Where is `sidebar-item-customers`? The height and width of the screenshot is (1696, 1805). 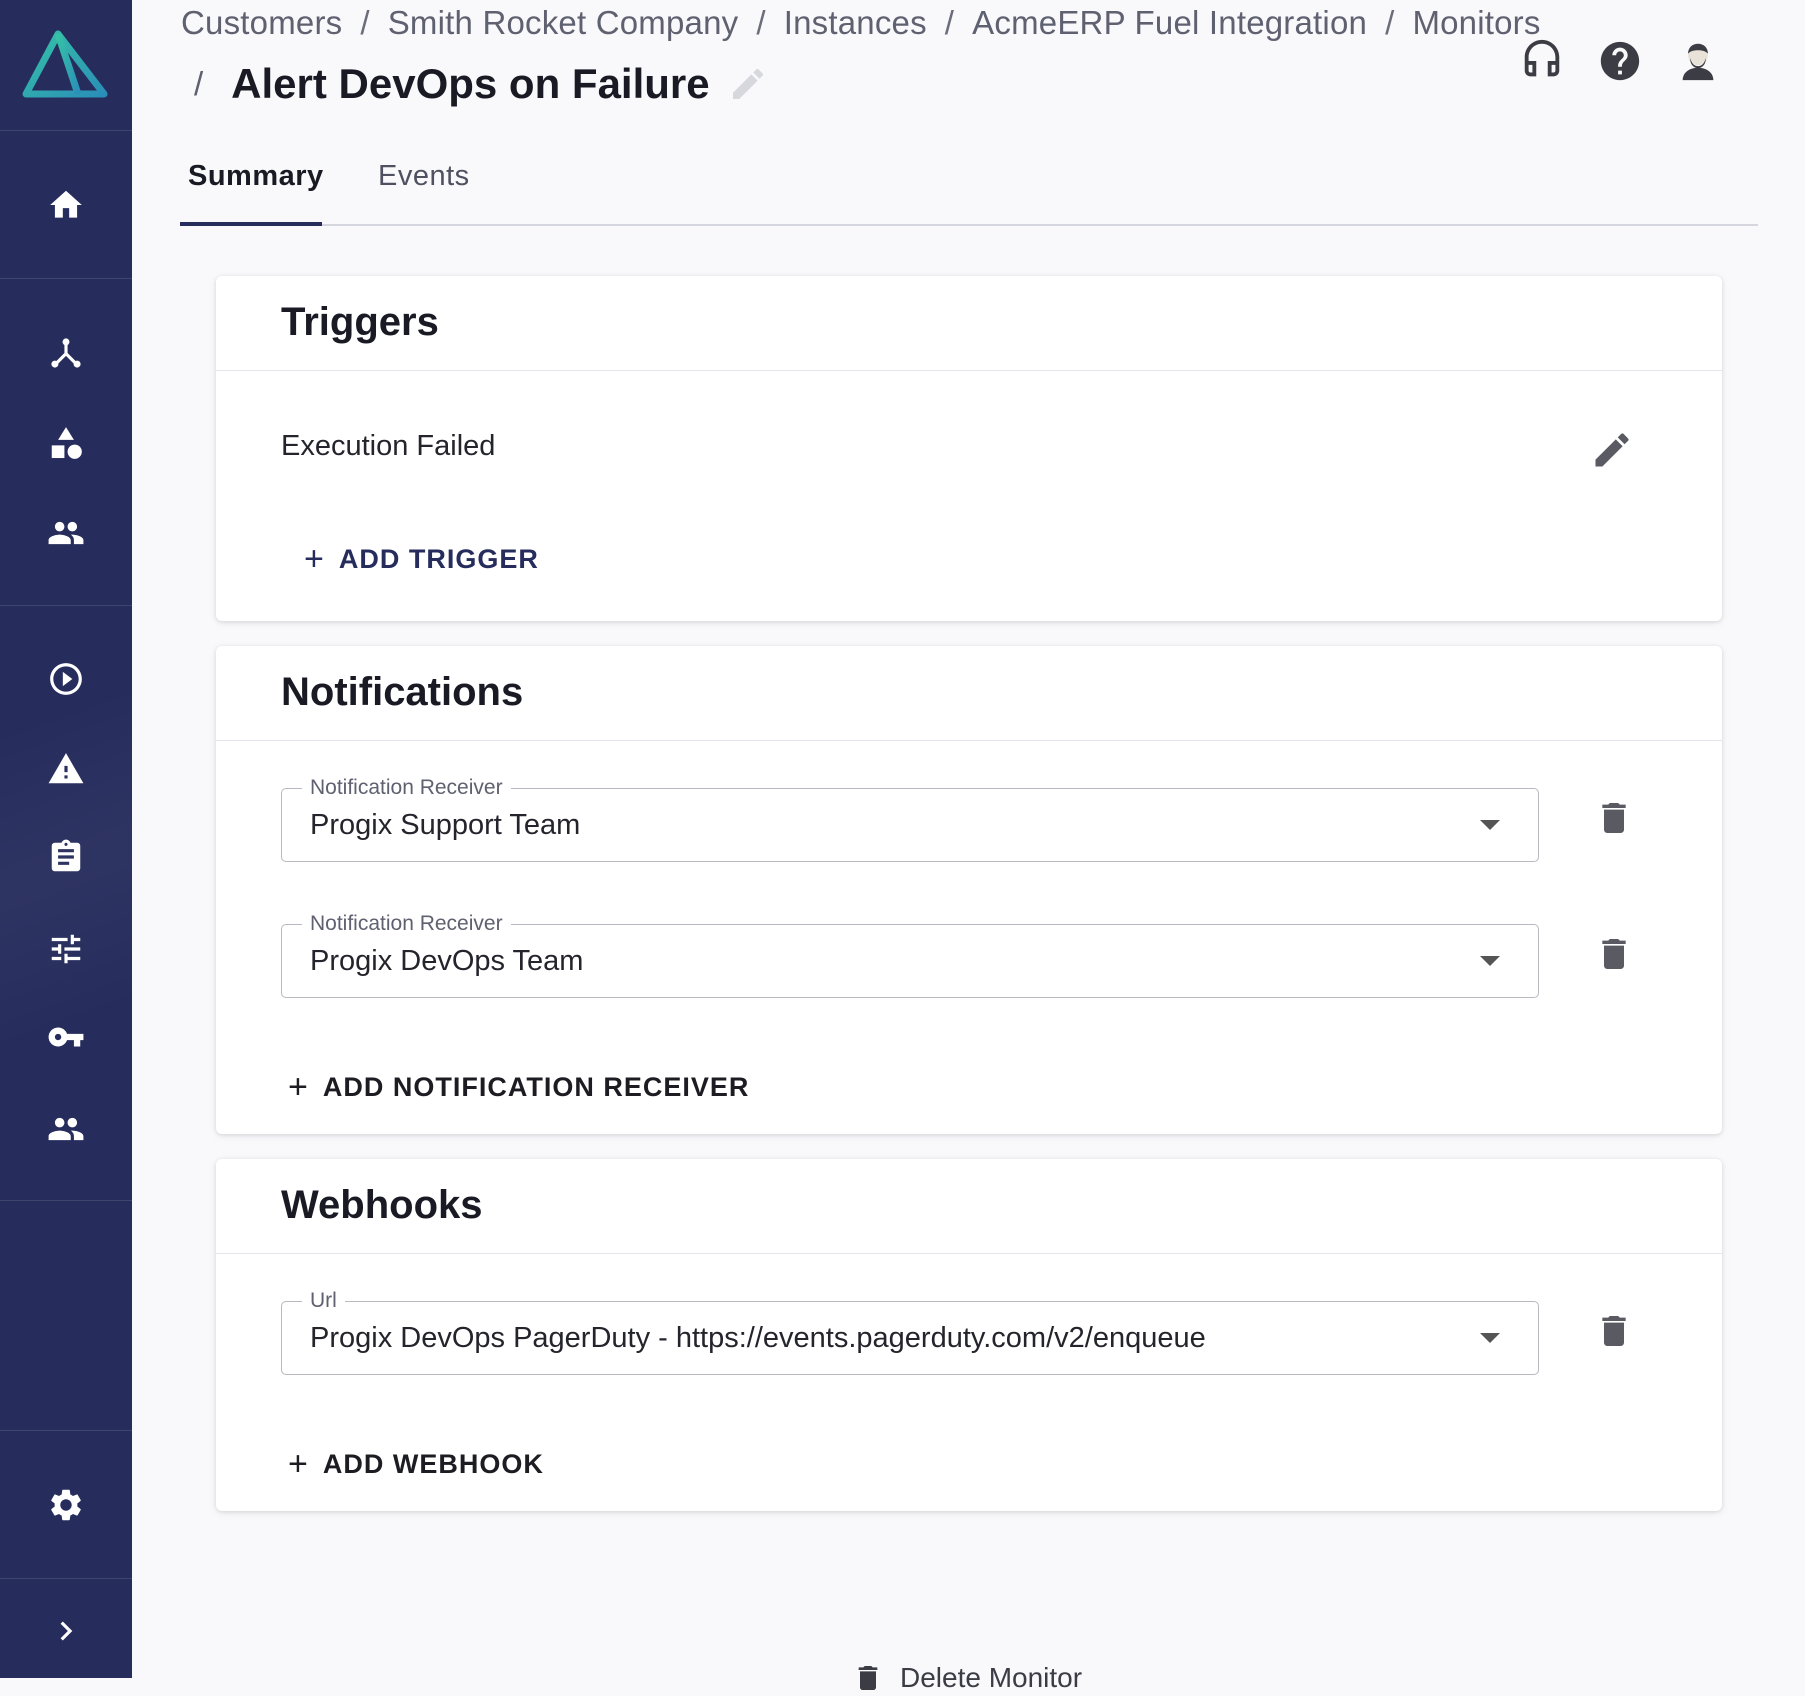
sidebar-item-customers is located at coordinates (66, 533).